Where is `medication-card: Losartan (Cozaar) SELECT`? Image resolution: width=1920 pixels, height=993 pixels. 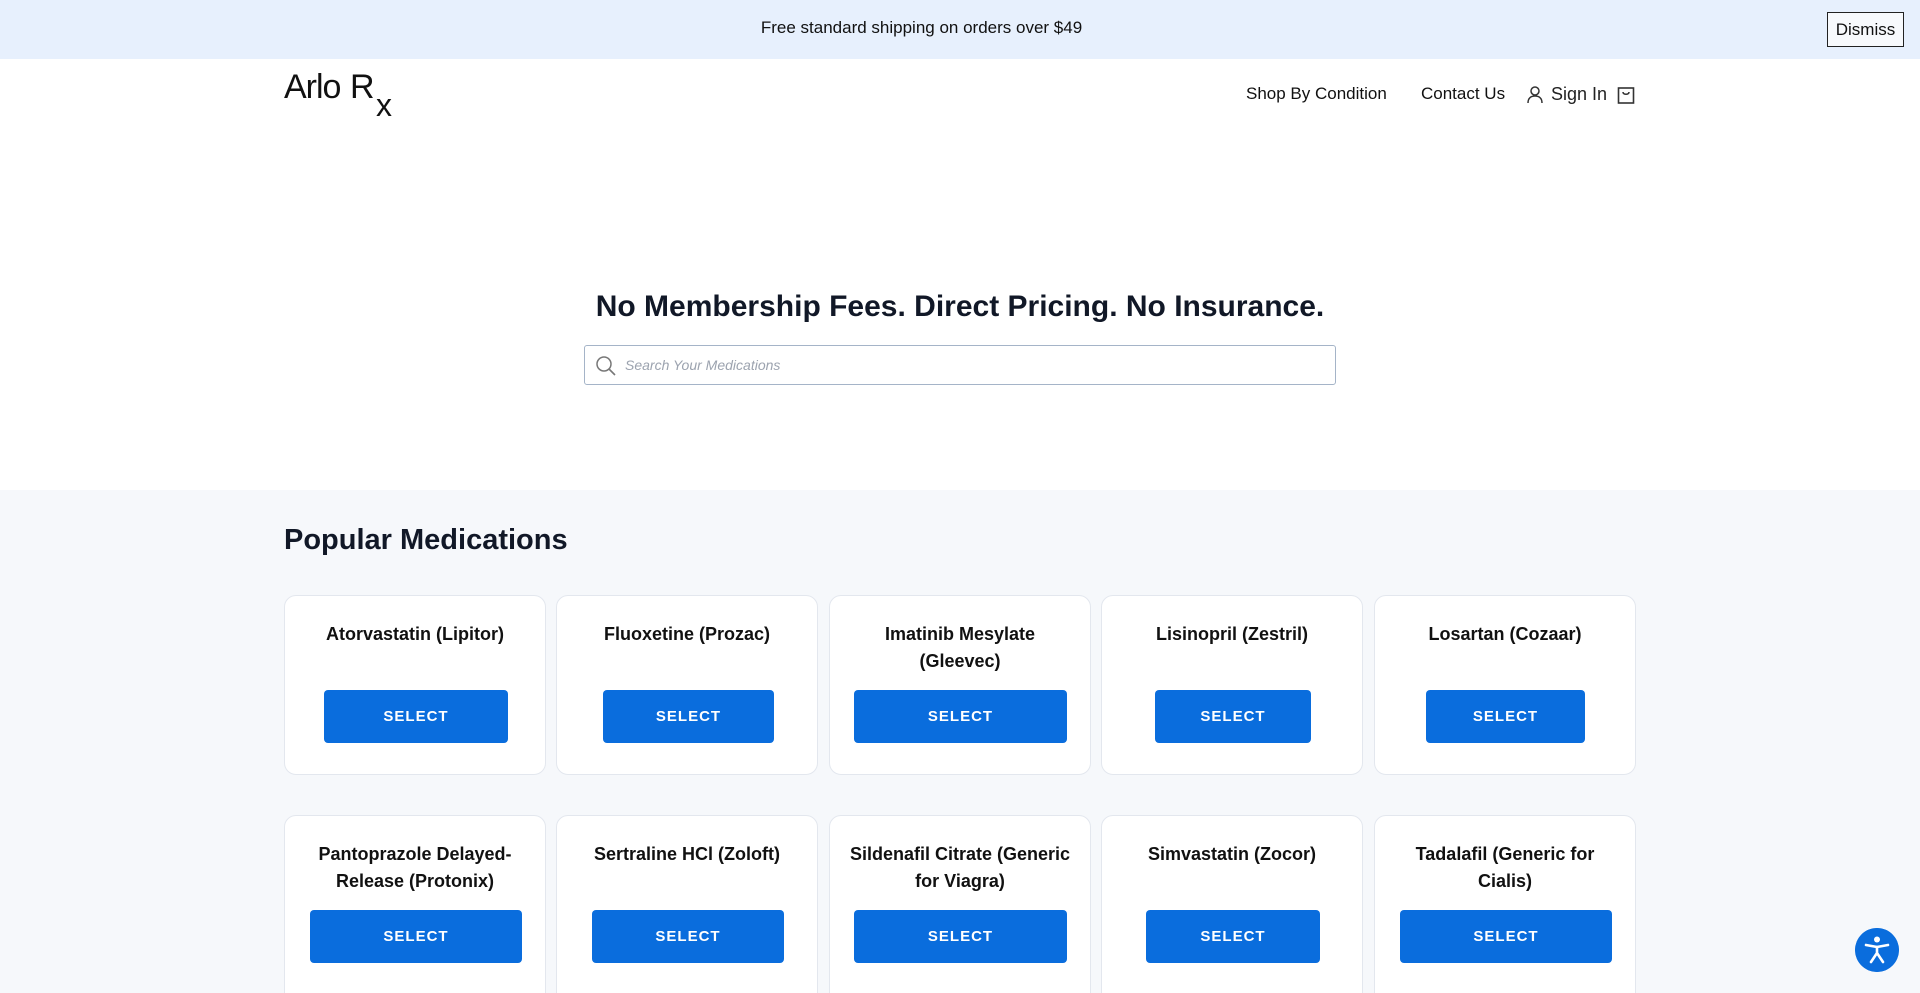 medication-card: Losartan (Cozaar) SELECT is located at coordinates (1505, 685).